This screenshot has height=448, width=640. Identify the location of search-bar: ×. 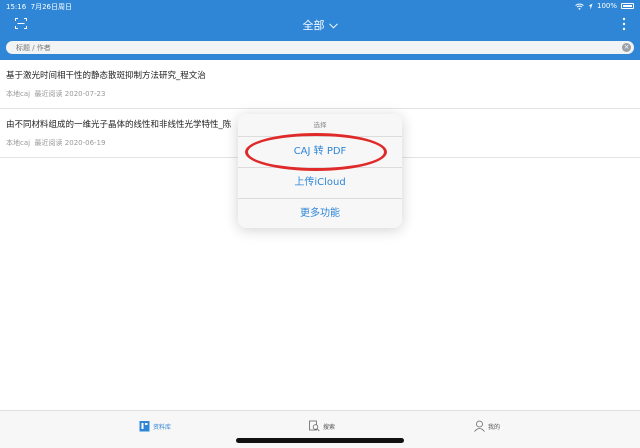
(320, 48).